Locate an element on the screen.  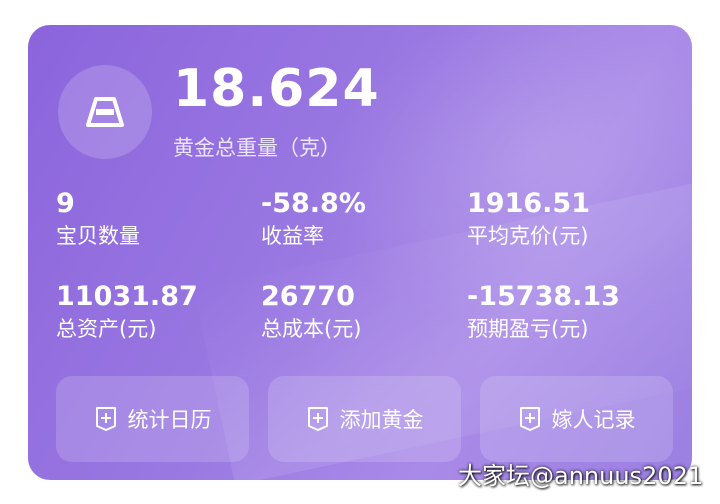
stat-value: 1916.51 is located at coordinates (528, 203).